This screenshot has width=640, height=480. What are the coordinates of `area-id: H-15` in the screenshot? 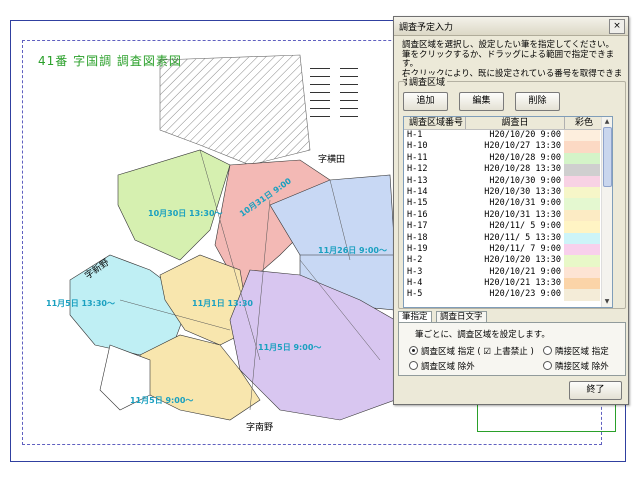 It's located at (417, 203).